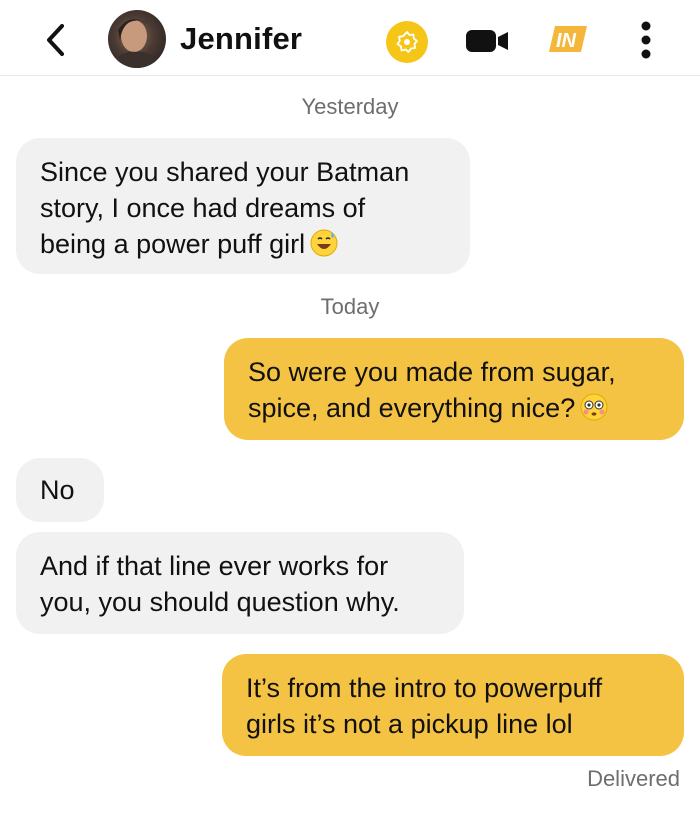 This screenshot has width=700, height=828. Describe the element at coordinates (173, 244) in the screenshot. I see `message-text: being a power puff girl` at that location.